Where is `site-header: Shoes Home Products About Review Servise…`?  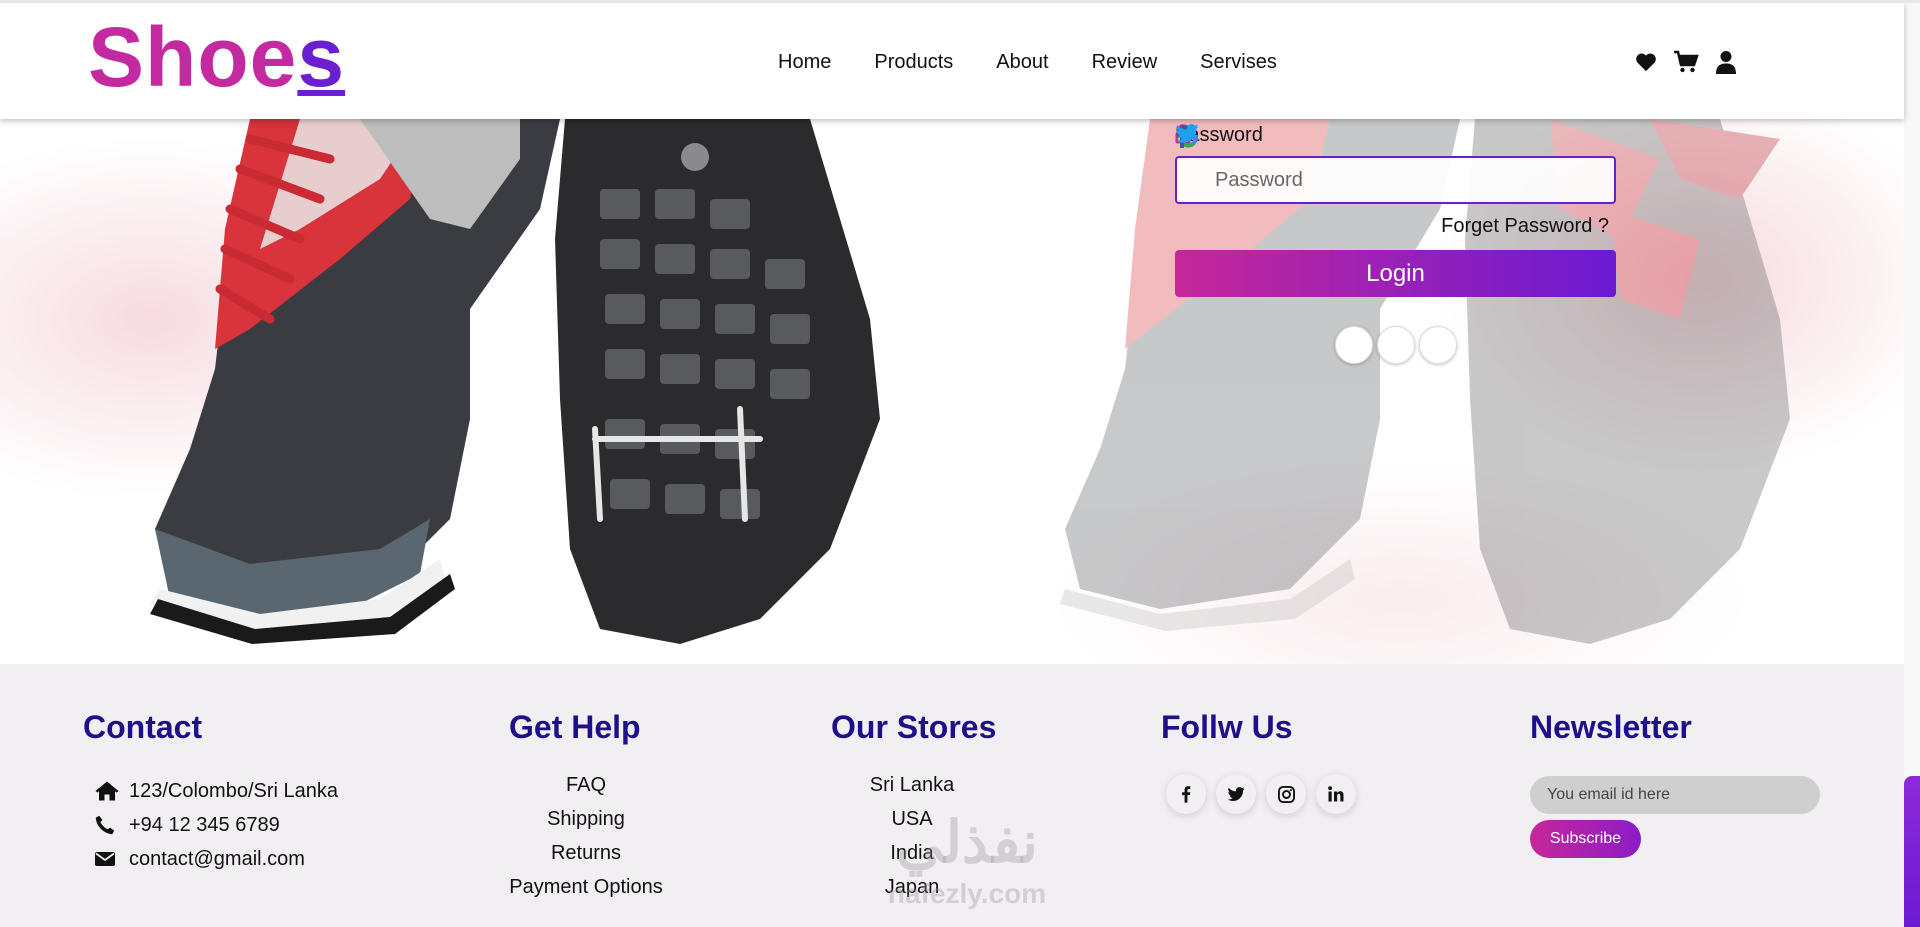
site-header: Shoes Home Products About Review Servise… is located at coordinates (952, 61).